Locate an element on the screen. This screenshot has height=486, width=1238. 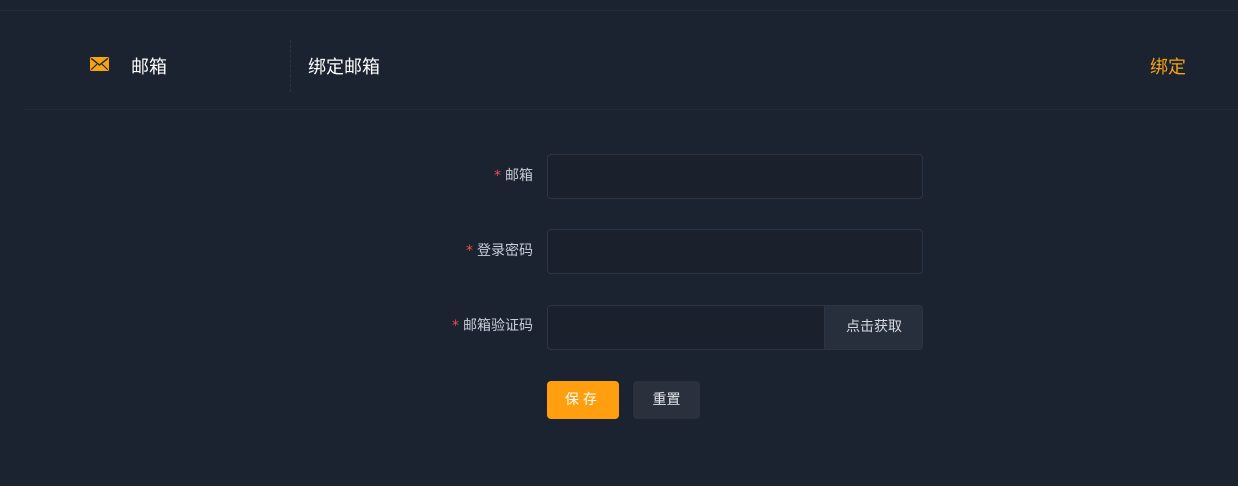
save-button: 保存 is located at coordinates (583, 400).